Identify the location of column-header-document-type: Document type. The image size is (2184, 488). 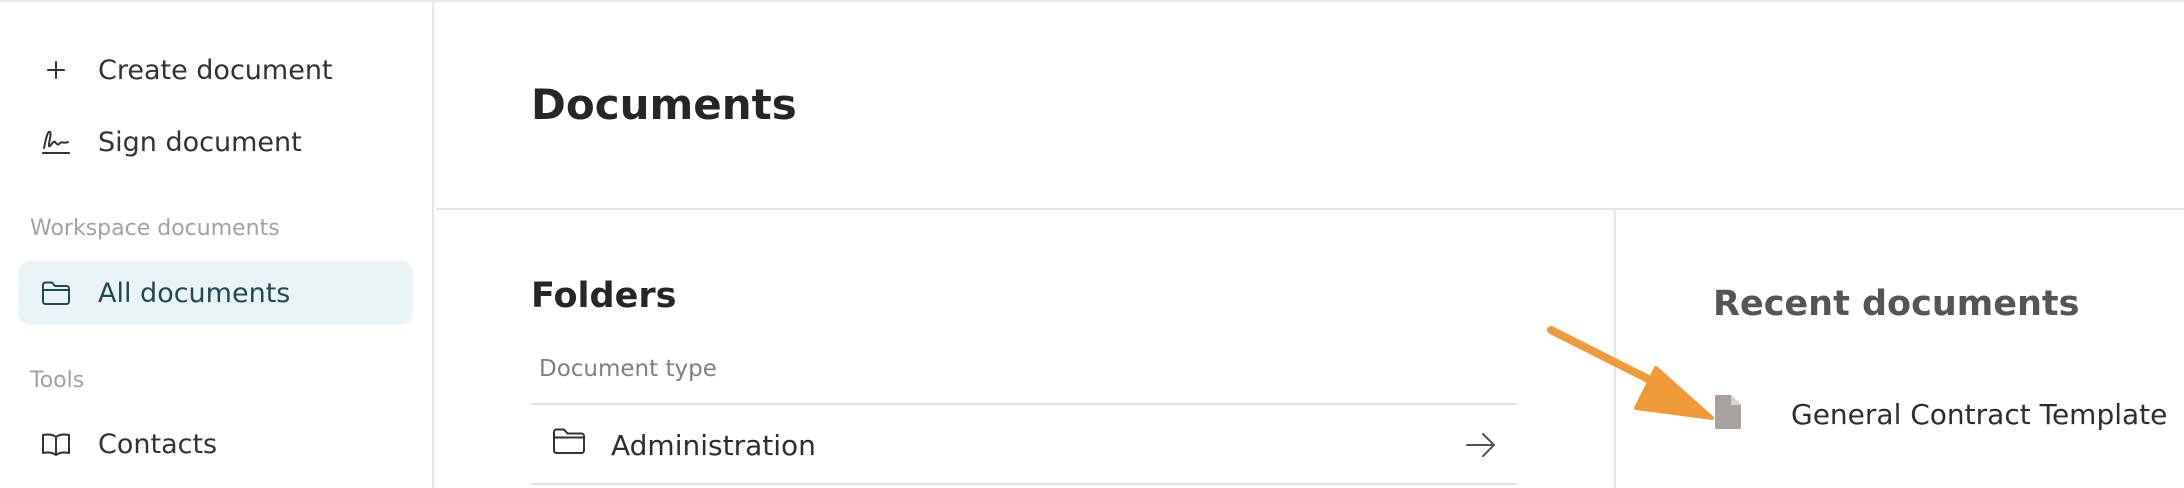
(628, 369).